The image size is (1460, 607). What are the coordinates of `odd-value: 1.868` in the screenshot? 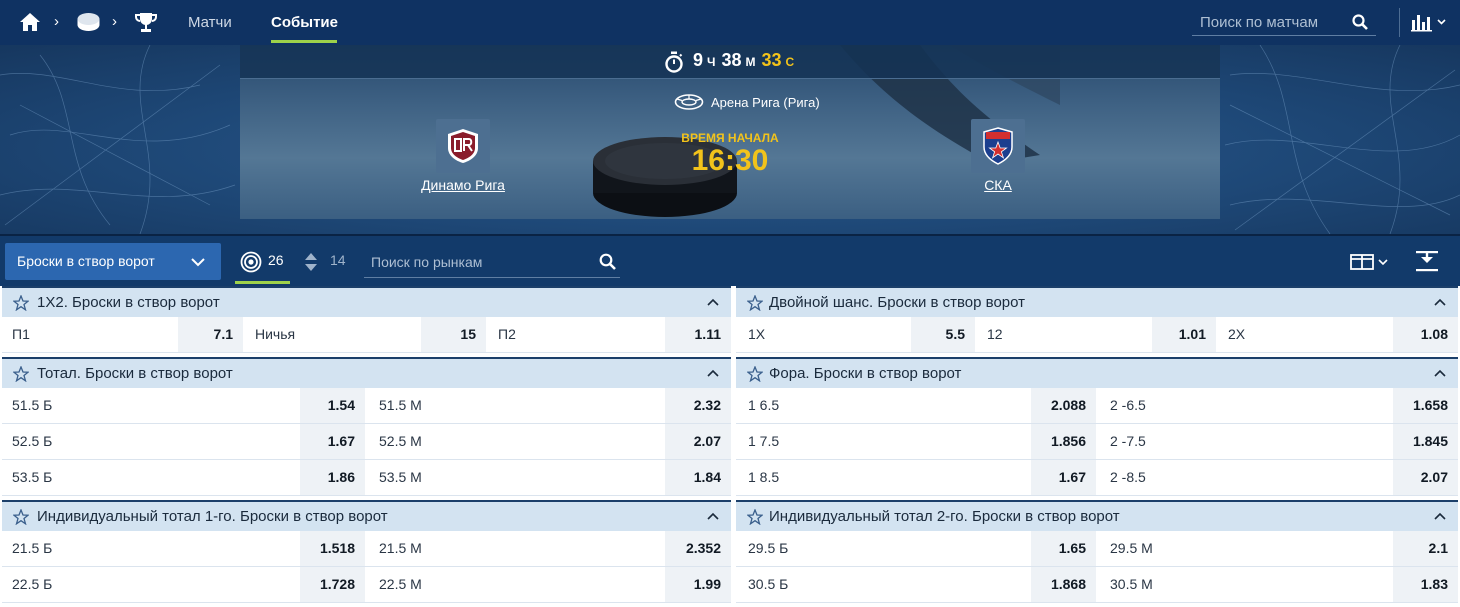 It's located at (1063, 584).